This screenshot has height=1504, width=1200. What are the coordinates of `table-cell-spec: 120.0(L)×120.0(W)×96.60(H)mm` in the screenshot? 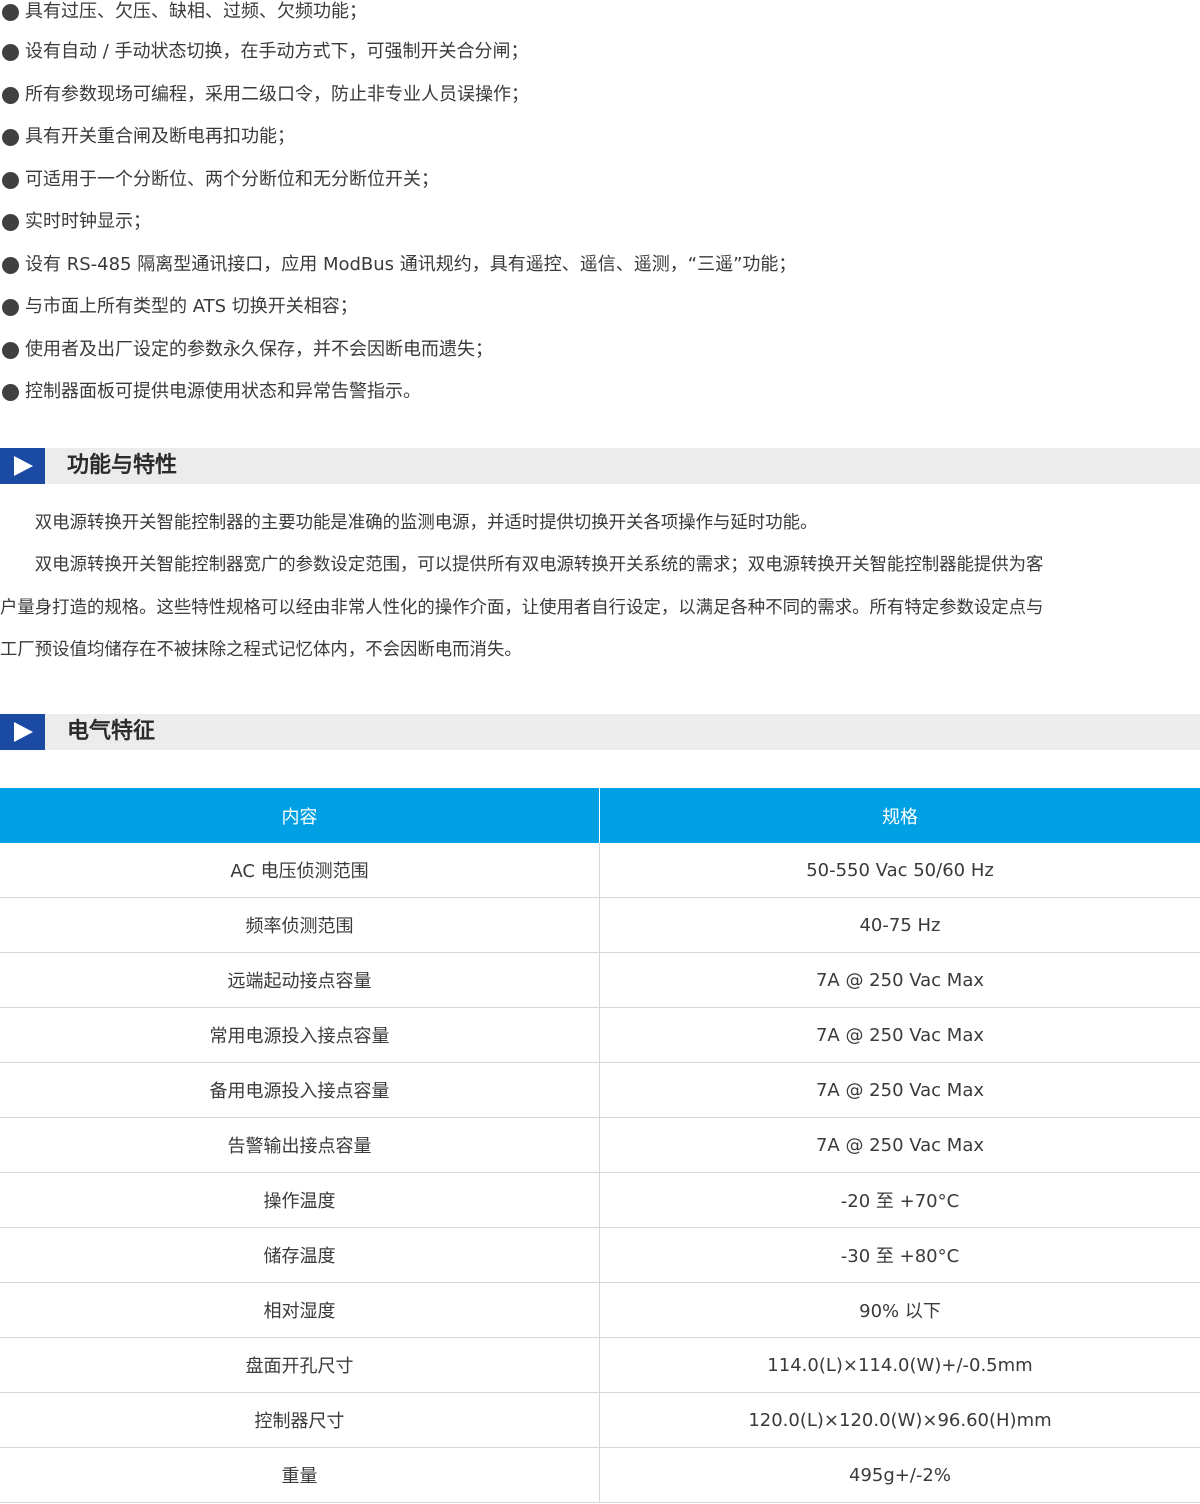 It's located at (900, 1420).